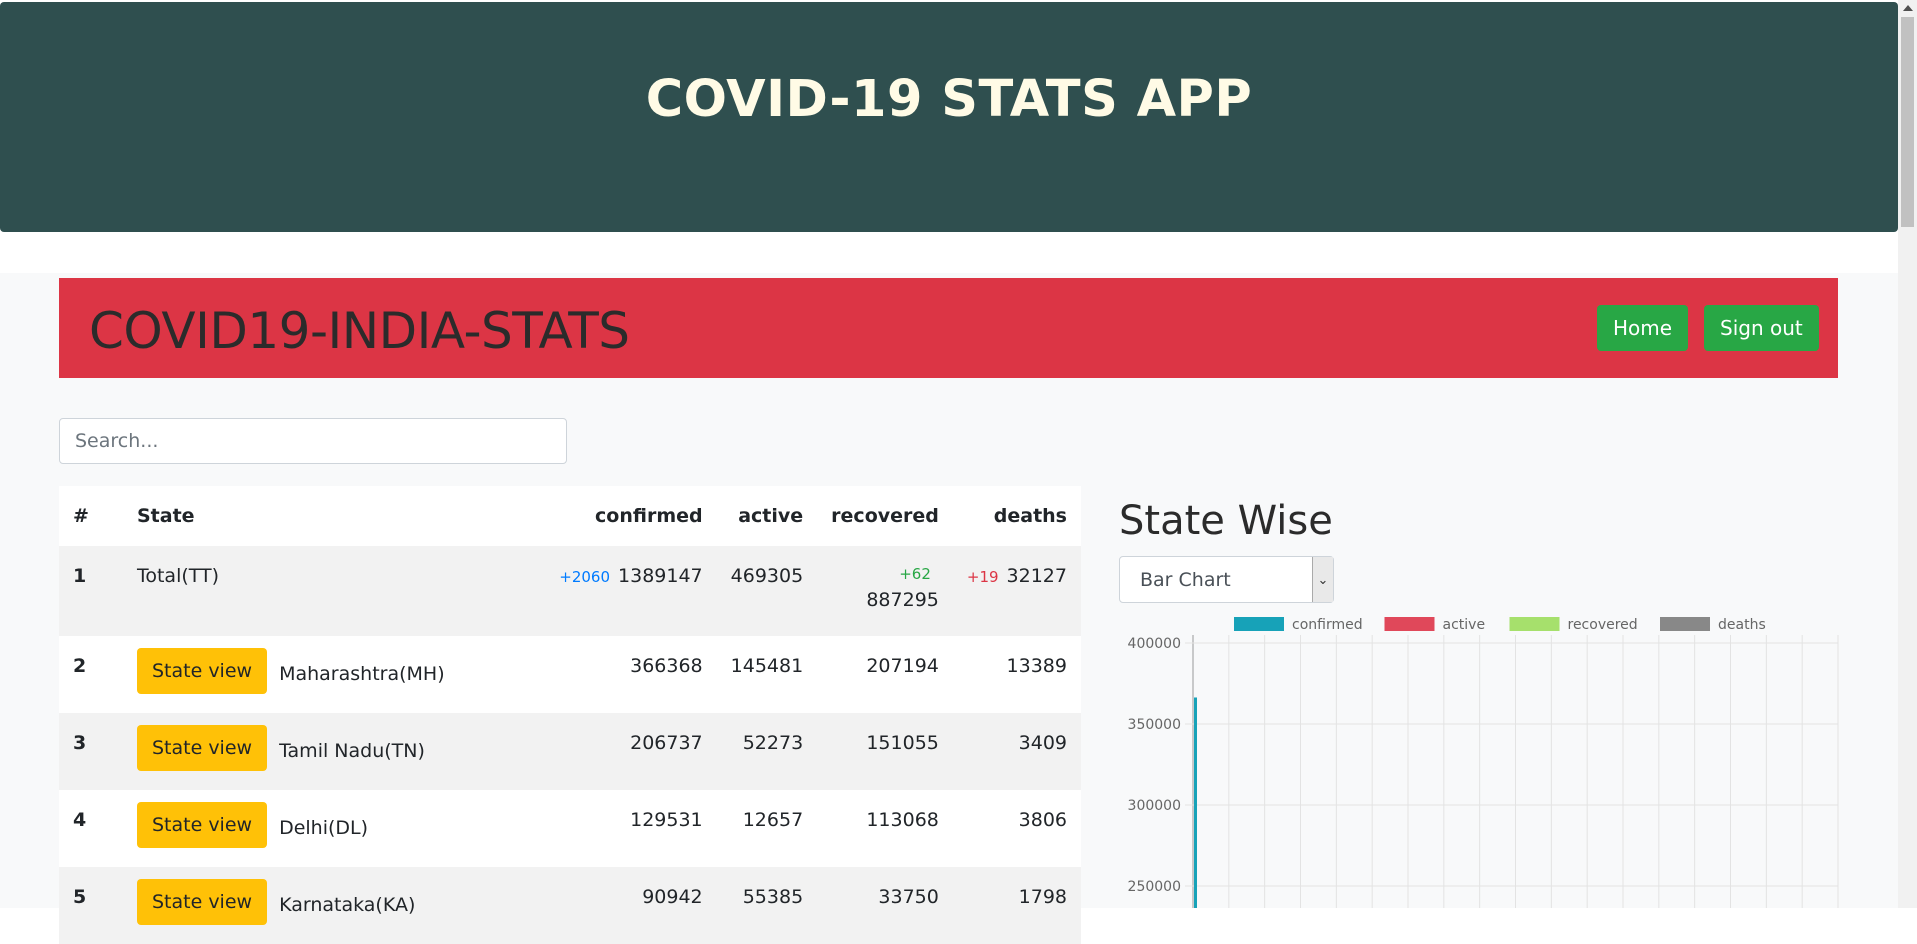 This screenshot has width=1917, height=944. What do you see at coordinates (915, 574) in the screenshot?
I see `recovered-delta: +62` at bounding box center [915, 574].